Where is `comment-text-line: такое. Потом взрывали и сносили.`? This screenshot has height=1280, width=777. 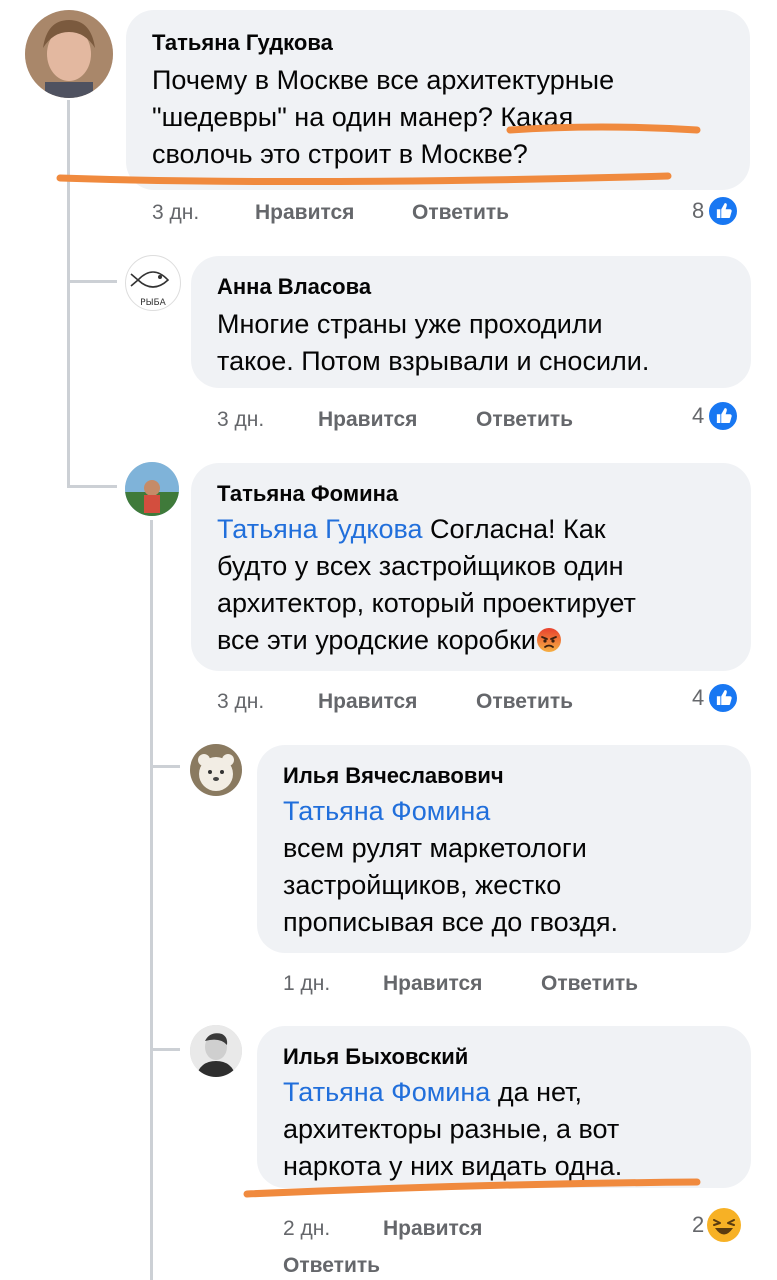
comment-text-line: такое. Потом взрывали и сносили. is located at coordinates (433, 361).